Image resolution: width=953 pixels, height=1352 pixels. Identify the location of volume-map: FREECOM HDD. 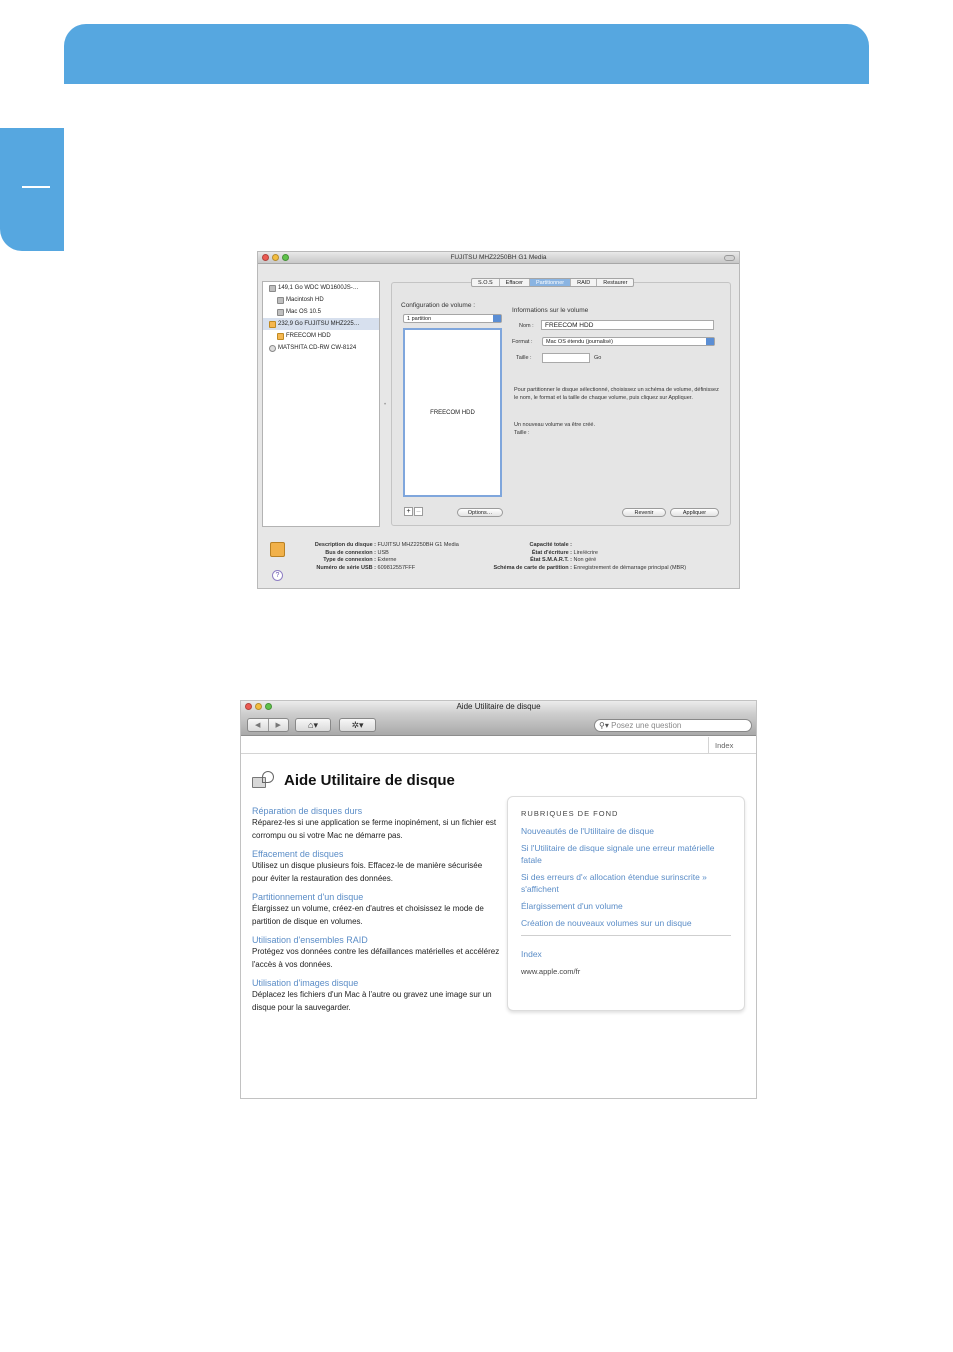
(452, 412).